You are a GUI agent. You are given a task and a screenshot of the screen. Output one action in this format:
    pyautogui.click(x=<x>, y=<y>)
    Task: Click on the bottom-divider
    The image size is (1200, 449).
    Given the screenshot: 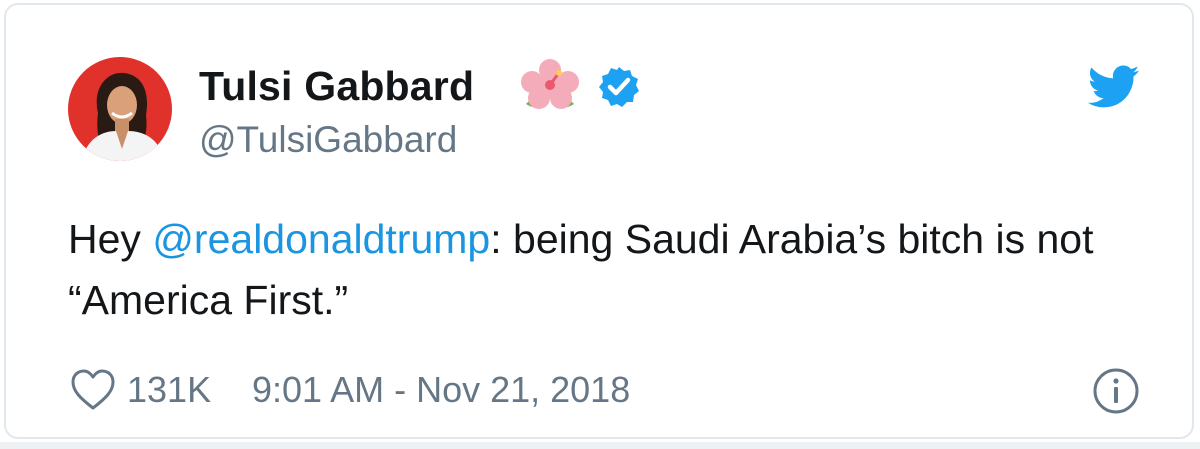 What is the action you would take?
    pyautogui.click(x=600, y=445)
    